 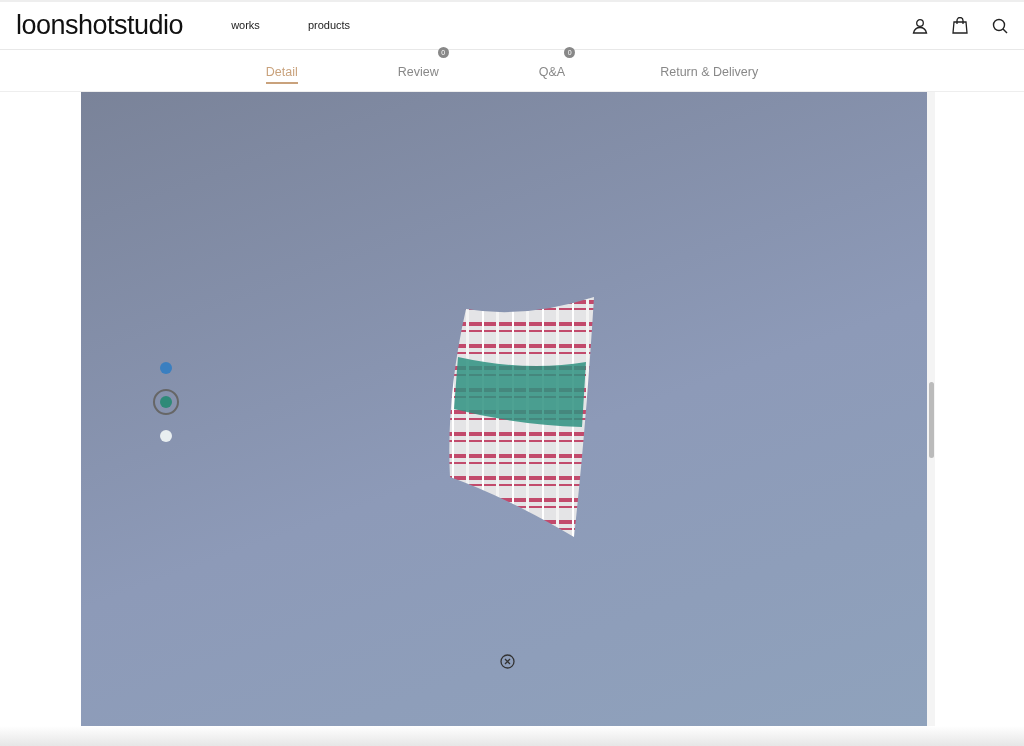 I want to click on tab: Return & Delivery, so click(x=709, y=73).